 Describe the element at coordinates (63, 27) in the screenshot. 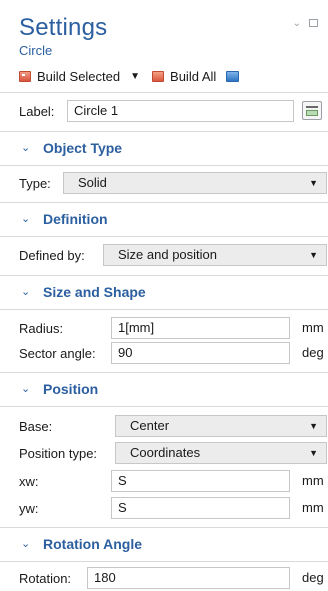

I see `page-title: Settings` at that location.